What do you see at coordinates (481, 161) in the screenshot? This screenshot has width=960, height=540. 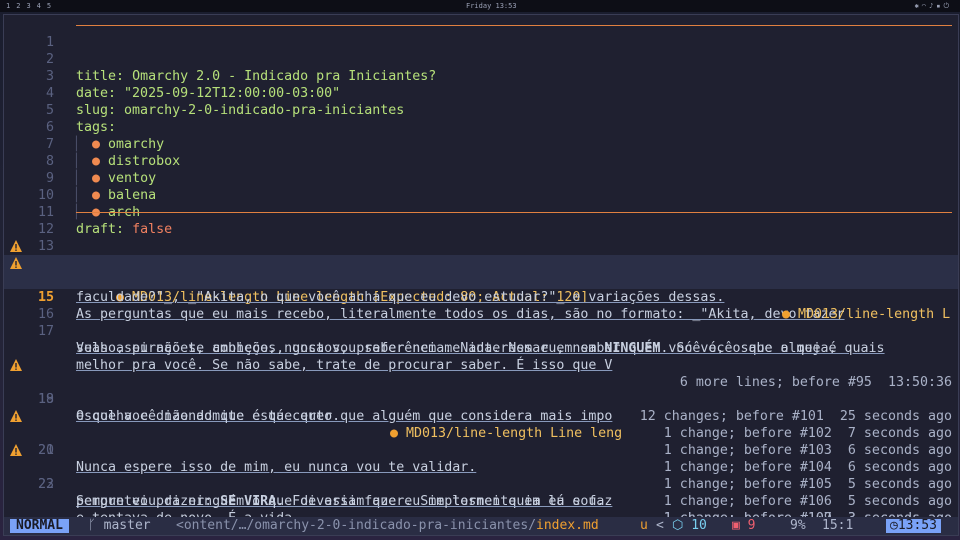 I see `editor-line: 8 ▏ ● ventoy` at bounding box center [481, 161].